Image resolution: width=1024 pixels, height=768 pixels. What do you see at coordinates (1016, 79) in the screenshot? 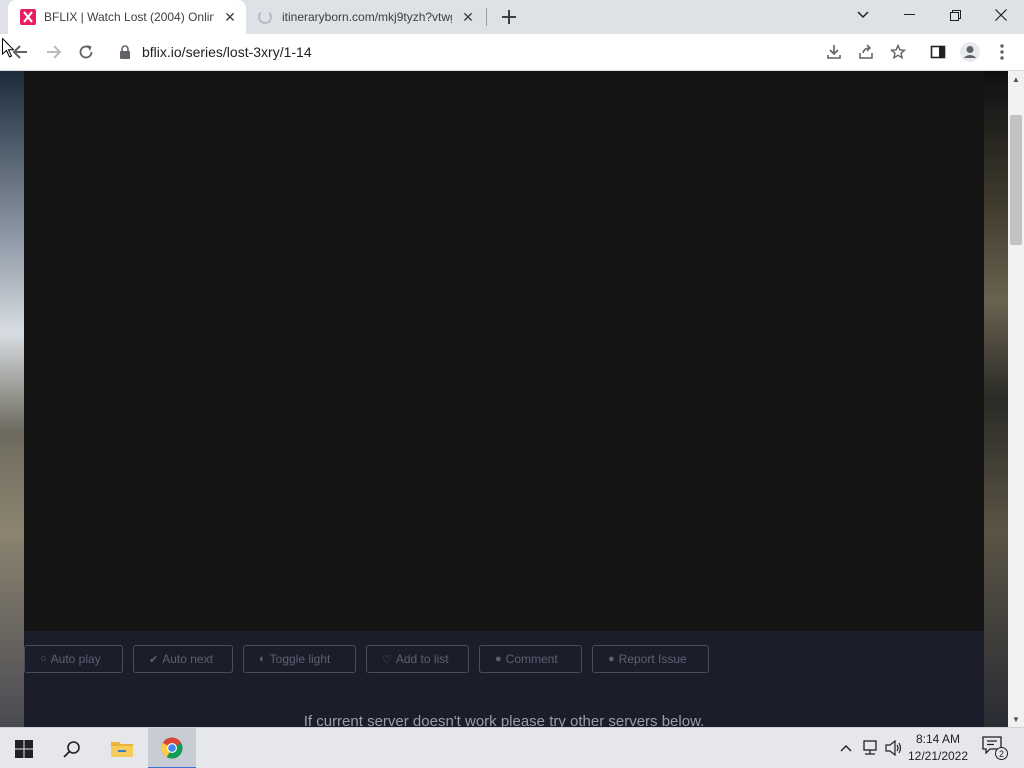
I see `scroll-up-arrow-icon: ▲` at bounding box center [1016, 79].